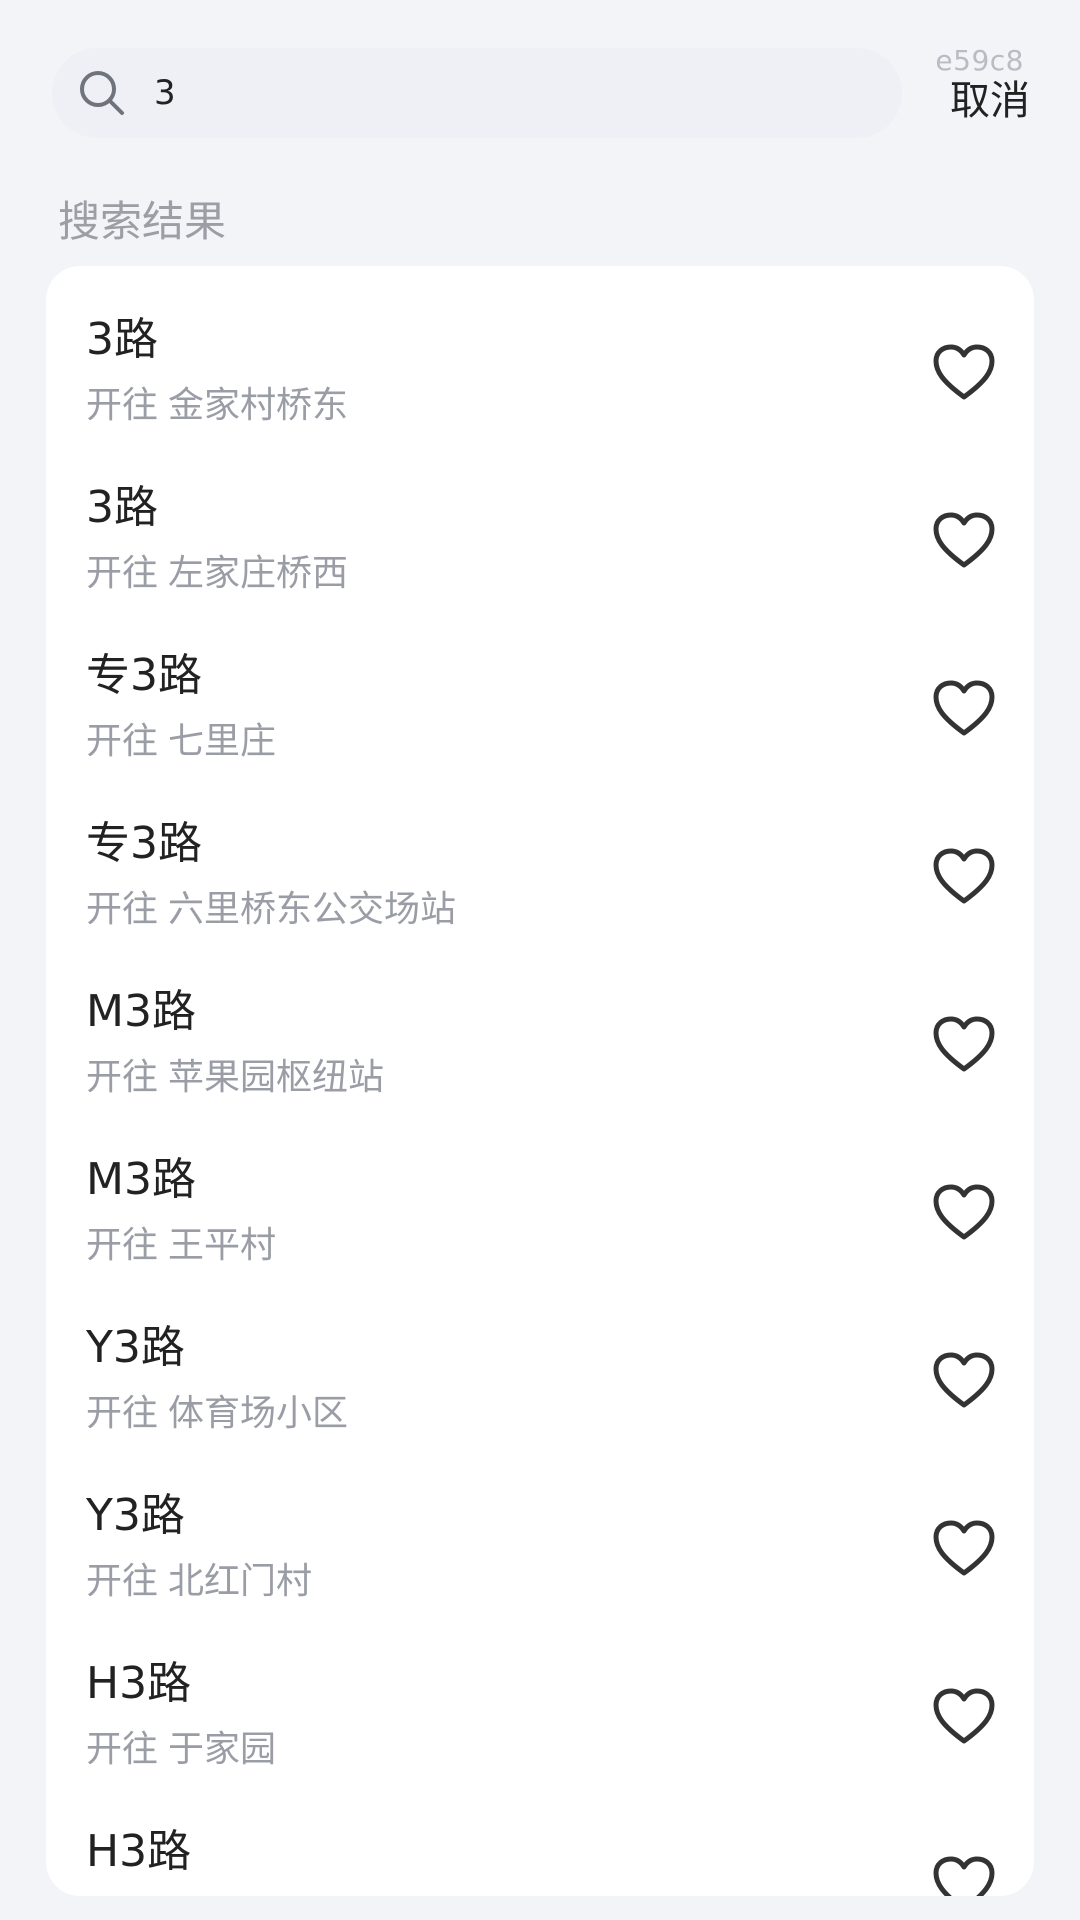 The height and width of the screenshot is (1920, 1080). Describe the element at coordinates (540, 1526) in the screenshot. I see `result-item: Y3路 开往 北红门村` at that location.